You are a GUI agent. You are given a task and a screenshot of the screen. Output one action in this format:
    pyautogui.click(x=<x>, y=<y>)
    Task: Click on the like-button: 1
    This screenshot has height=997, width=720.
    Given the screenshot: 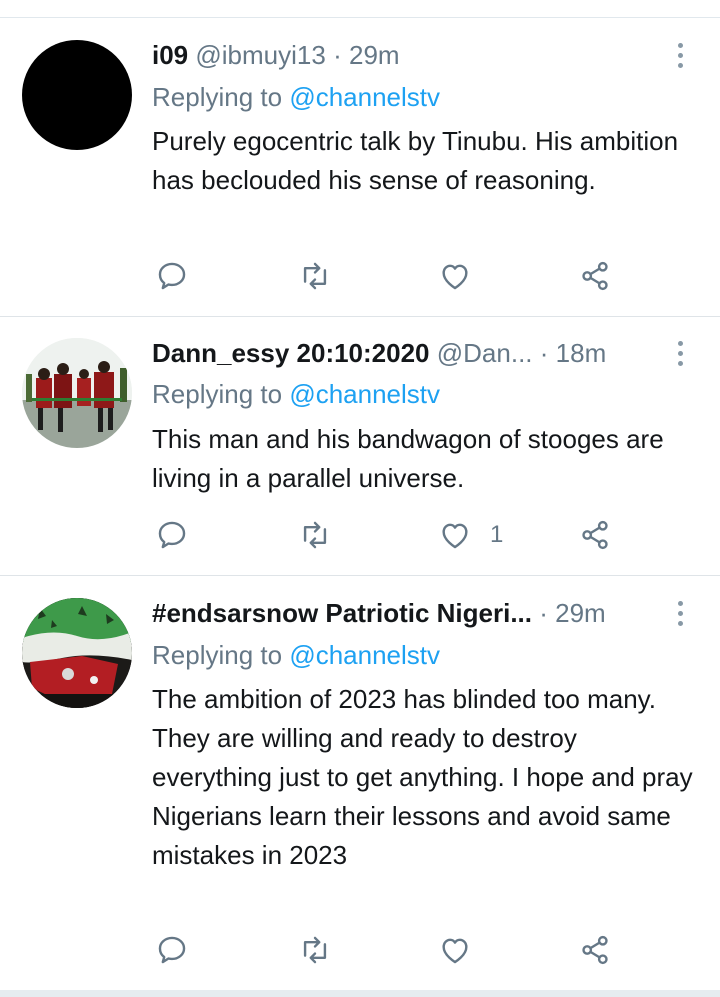 What is the action you would take?
    pyautogui.click(x=470, y=535)
    